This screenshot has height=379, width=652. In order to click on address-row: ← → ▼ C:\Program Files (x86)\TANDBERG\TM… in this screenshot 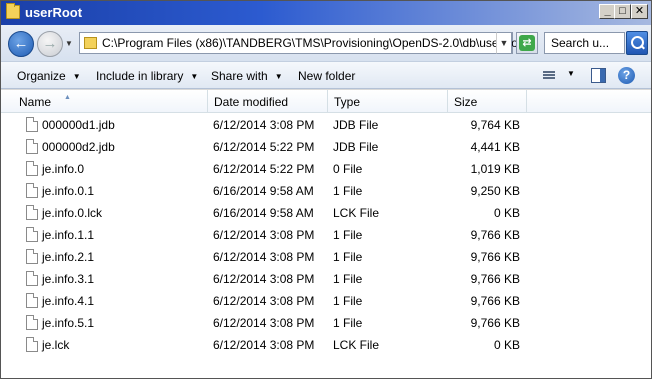, I will do `click(326, 43)`.